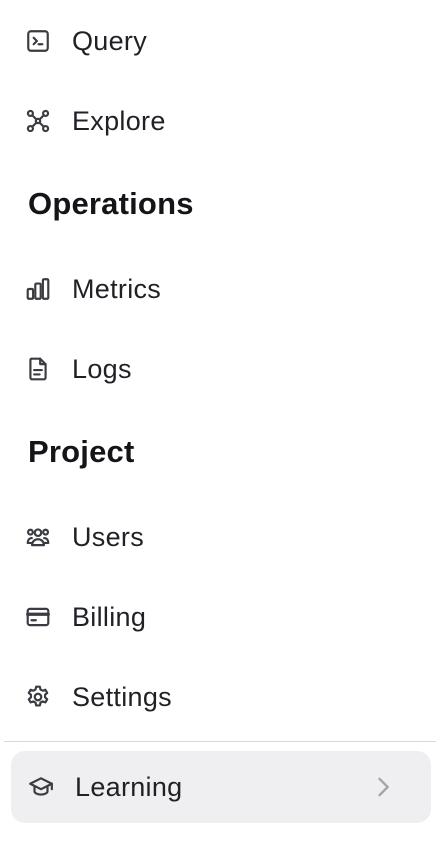 Image resolution: width=440 pixels, height=862 pixels. Describe the element at coordinates (109, 616) in the screenshot. I see `nav-item-label: Billing` at that location.